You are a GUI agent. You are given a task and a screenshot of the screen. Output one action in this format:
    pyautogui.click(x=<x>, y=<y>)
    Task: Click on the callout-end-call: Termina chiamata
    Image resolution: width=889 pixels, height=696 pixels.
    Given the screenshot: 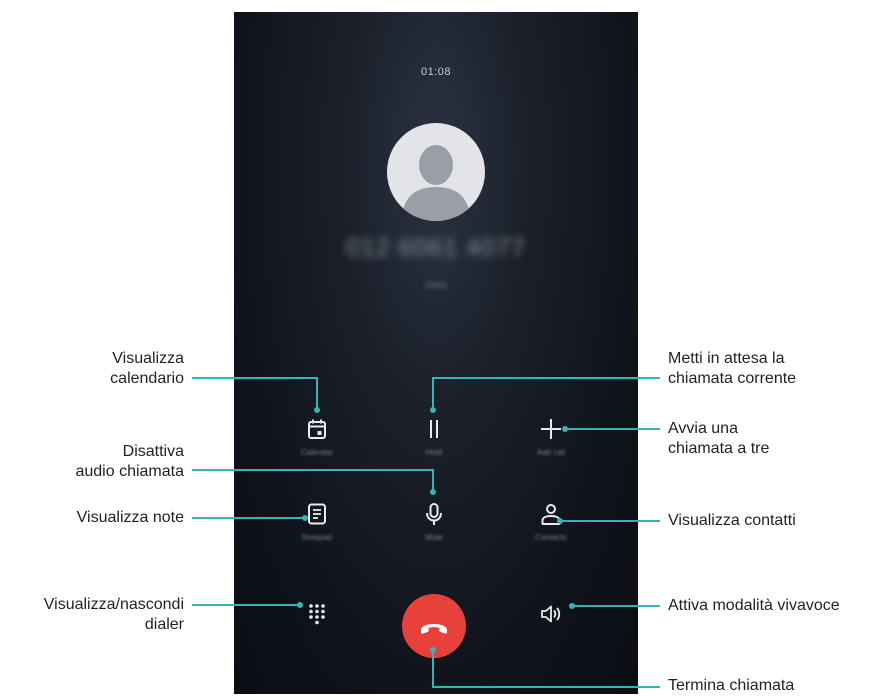 What is the action you would take?
    pyautogui.click(x=731, y=685)
    